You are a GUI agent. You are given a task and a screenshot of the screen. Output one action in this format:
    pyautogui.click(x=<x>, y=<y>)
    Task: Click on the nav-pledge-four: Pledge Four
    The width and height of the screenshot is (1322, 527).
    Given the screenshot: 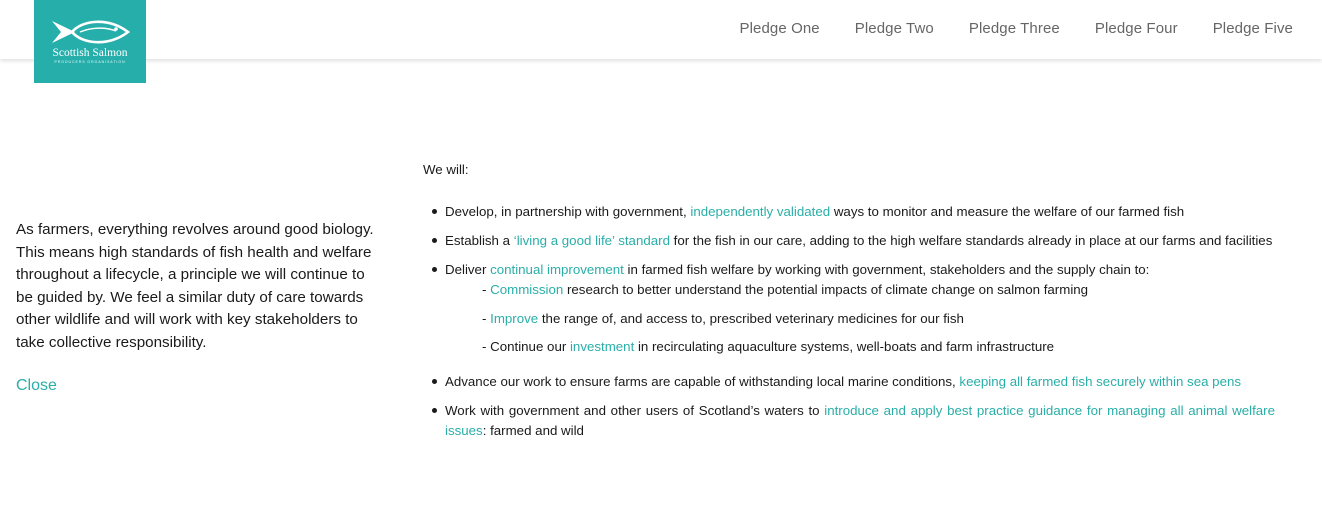 What is the action you would take?
    pyautogui.click(x=1136, y=29)
    